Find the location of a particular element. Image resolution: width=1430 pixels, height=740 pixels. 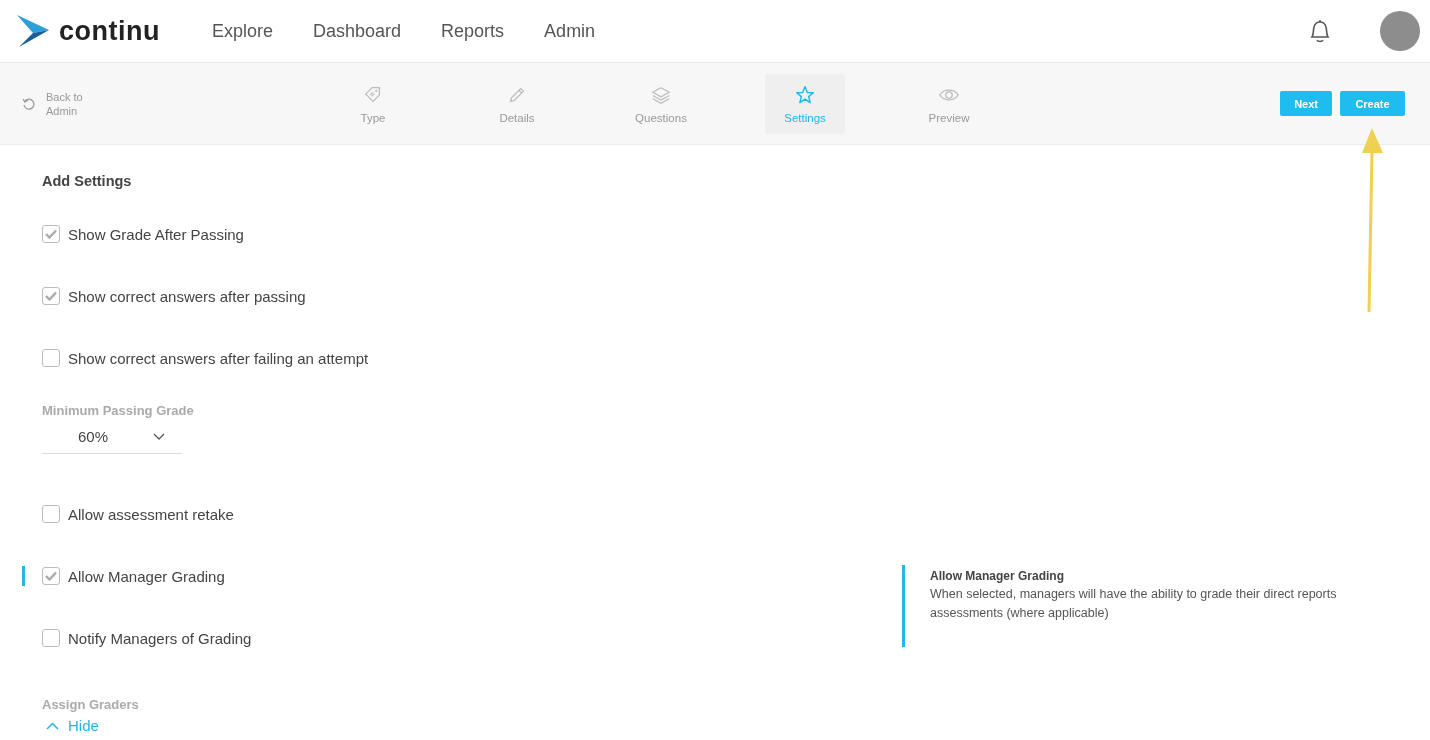

bell-icon is located at coordinates (1320, 31).